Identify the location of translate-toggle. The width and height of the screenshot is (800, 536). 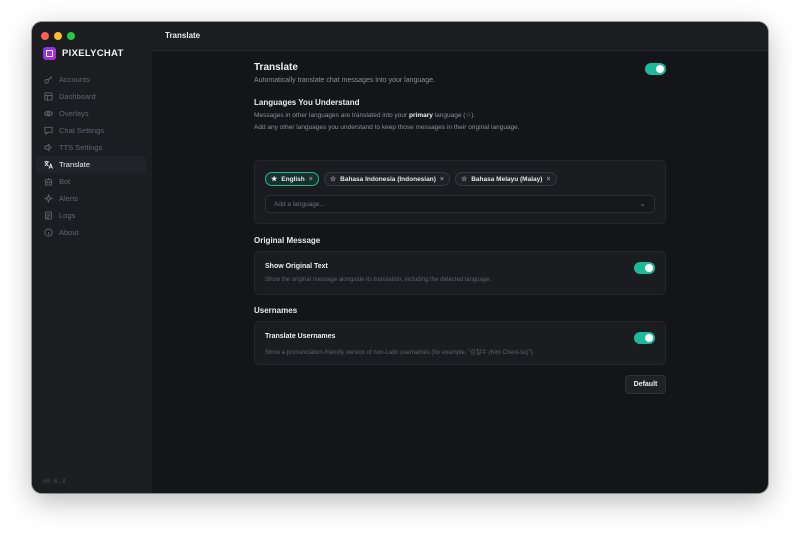
(655, 69).